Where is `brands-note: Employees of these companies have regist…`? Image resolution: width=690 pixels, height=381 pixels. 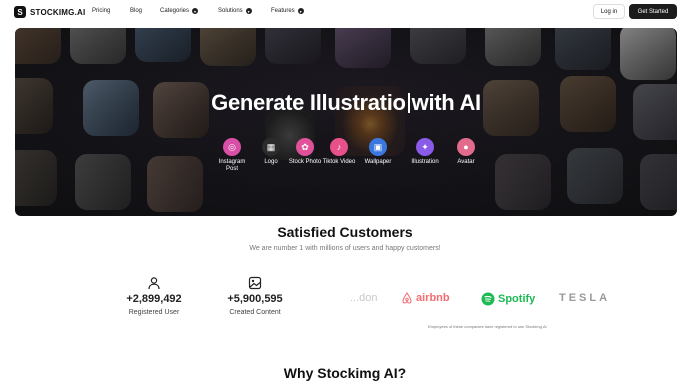
brands-note: Employees of these companies have regist… is located at coordinates (487, 326).